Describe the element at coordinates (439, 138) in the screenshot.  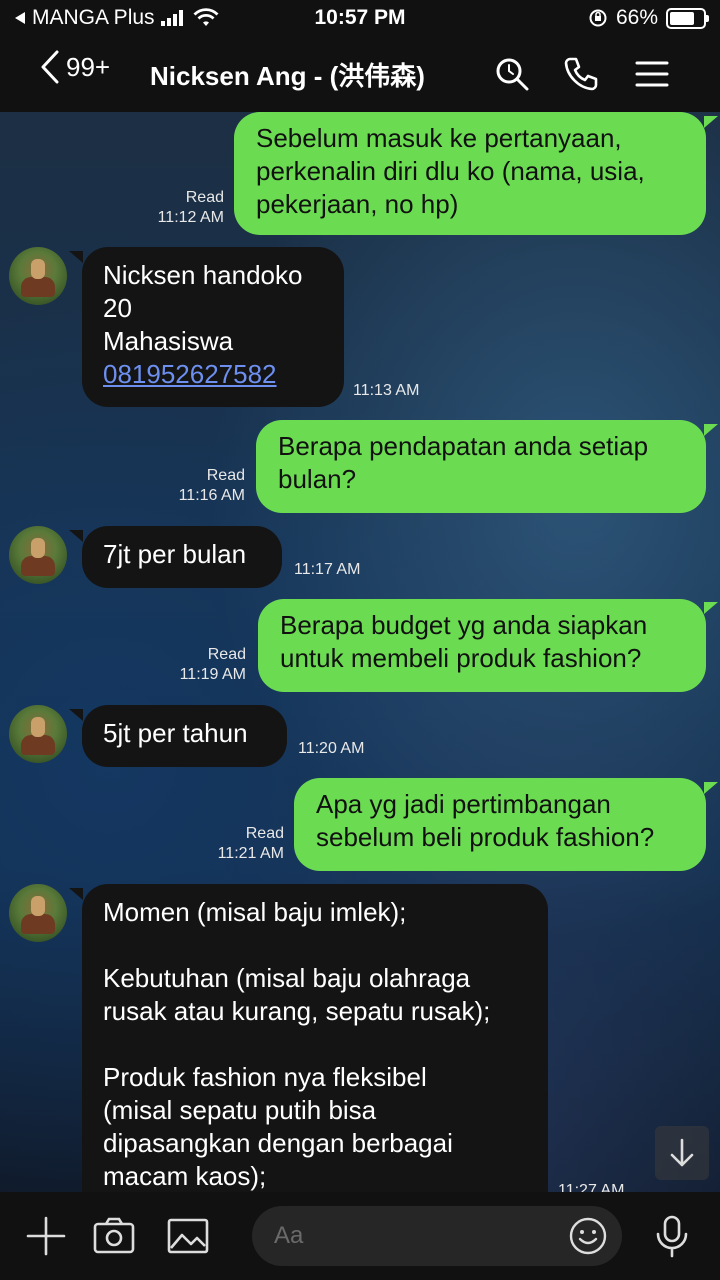
I see `message-line: Sebelum masuk ke pertanyaan,` at that location.